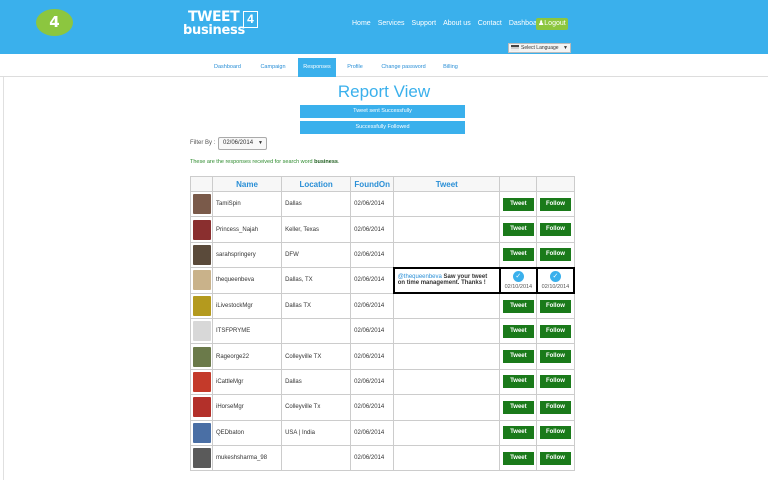  Describe the element at coordinates (316, 458) in the screenshot. I see `location-cell` at that location.